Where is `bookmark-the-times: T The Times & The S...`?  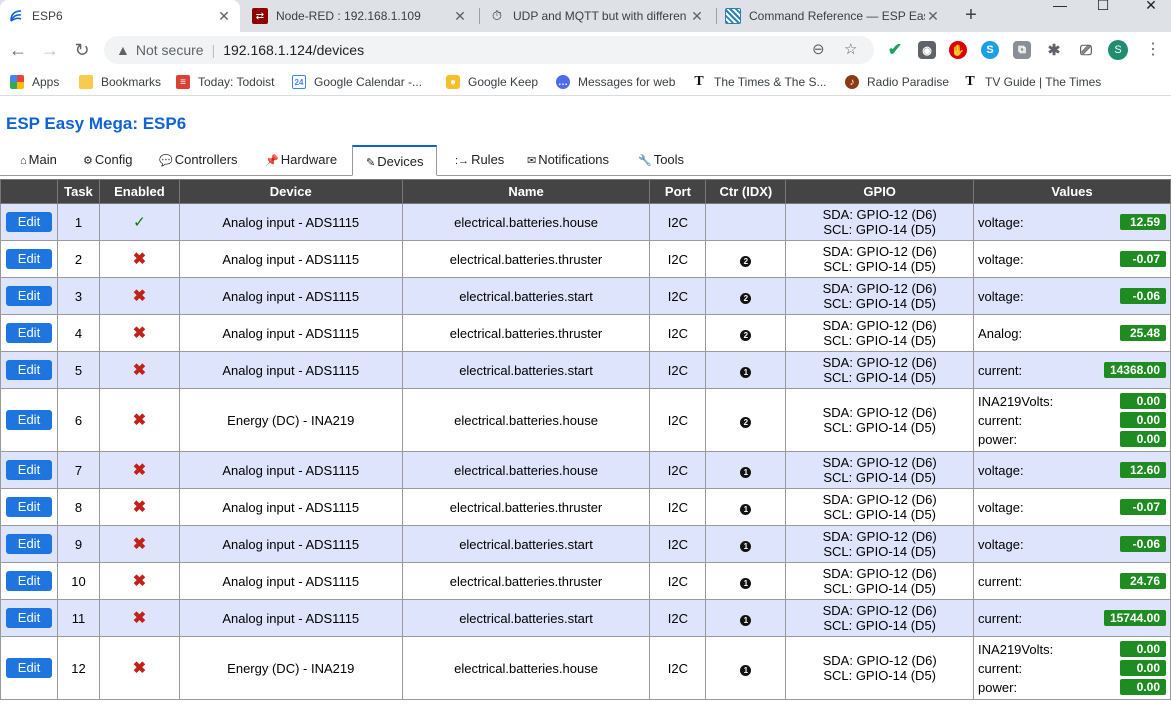
bookmark-the-times: T The Times & The S... is located at coordinates (759, 82).